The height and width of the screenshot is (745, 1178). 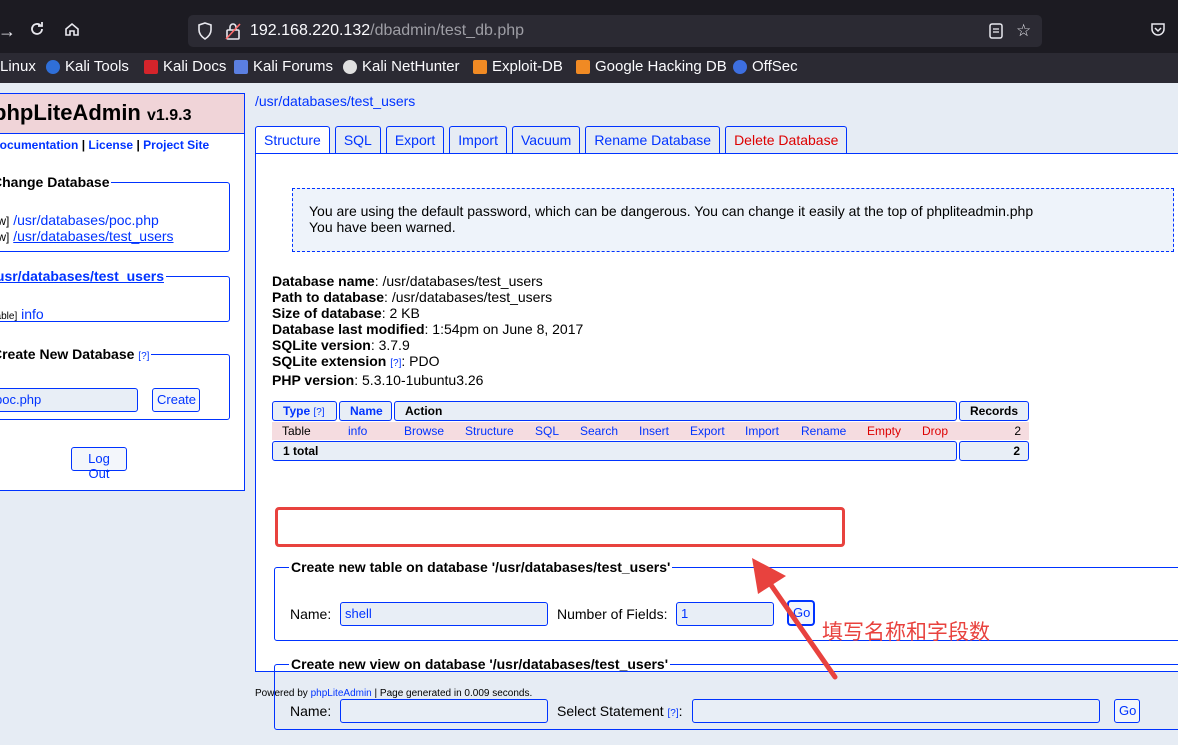 I want to click on db-item-test-users: [rw] /usr/databases/test_users, so click(x=87, y=236).